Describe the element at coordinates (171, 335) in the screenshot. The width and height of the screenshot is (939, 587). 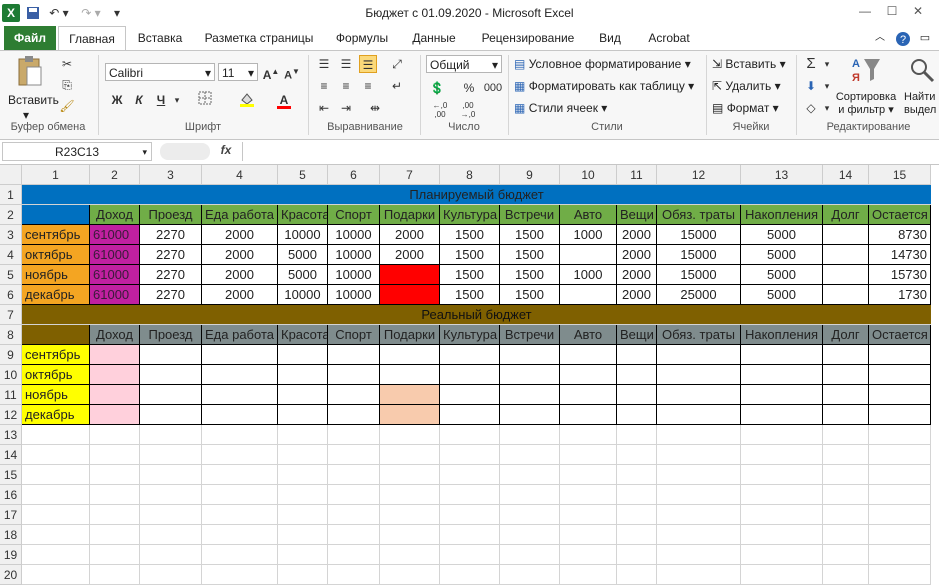
I see `real-header: Проезд` at that location.